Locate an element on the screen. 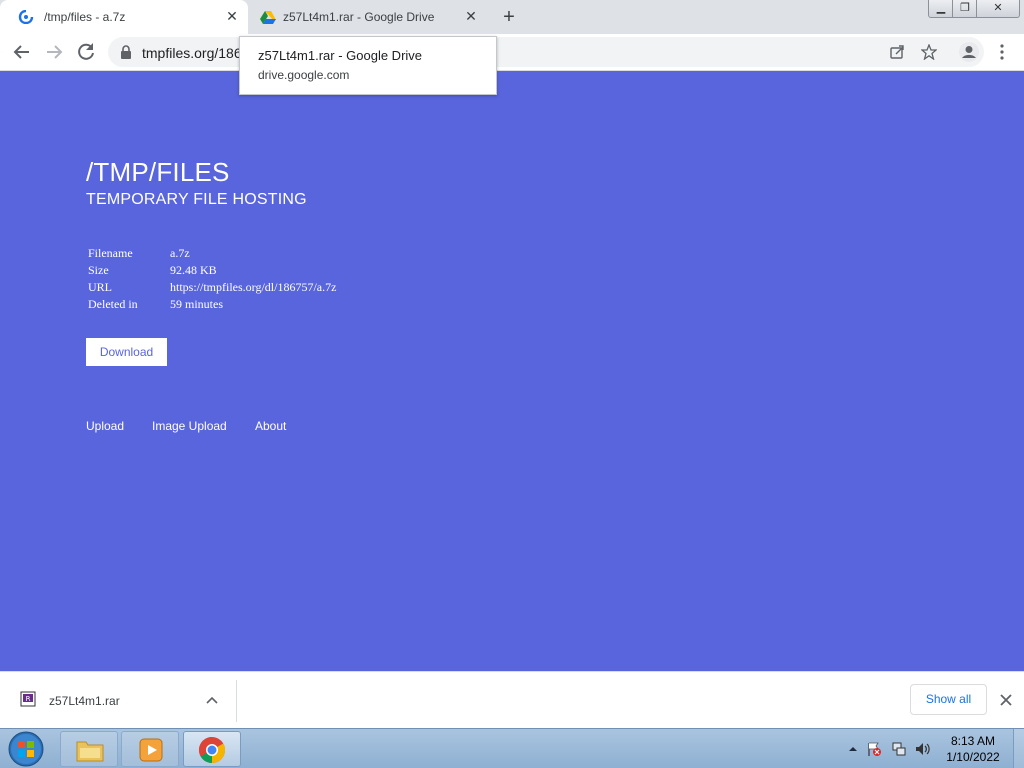  restore-window-button: ❐ is located at coordinates (965, 9).